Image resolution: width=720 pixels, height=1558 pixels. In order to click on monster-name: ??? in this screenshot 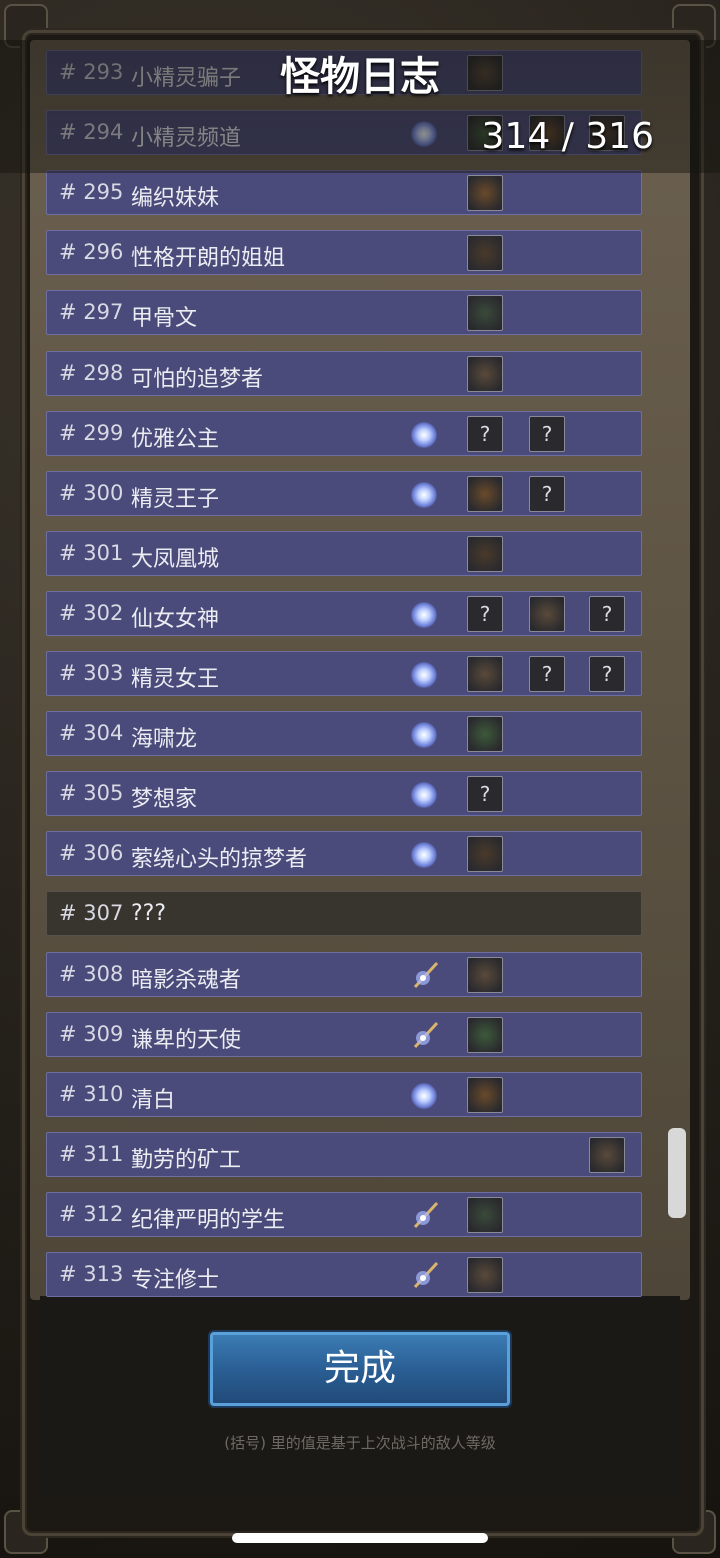, I will do `click(149, 913)`.